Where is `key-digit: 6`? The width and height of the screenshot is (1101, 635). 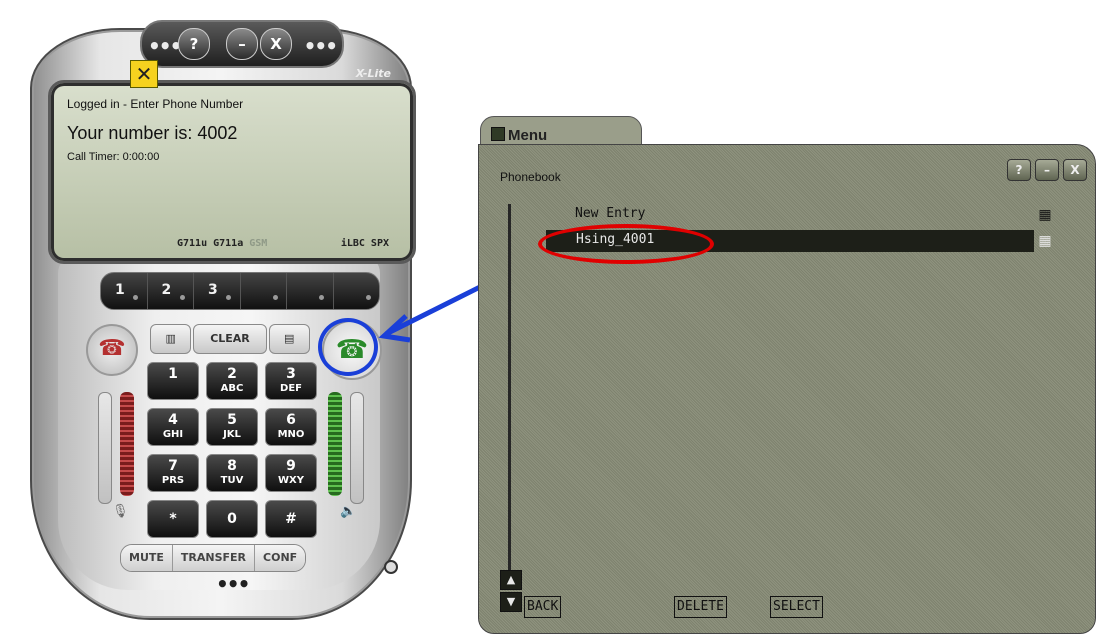 key-digit: 6 is located at coordinates (291, 420).